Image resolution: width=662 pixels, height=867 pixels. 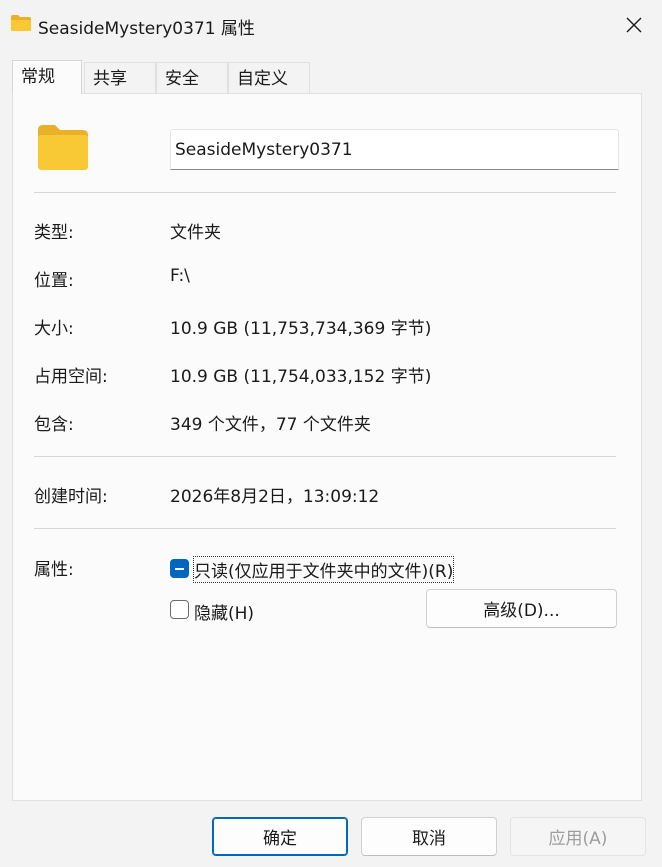 I want to click on size-on-disk-value: 10.9 GB (11,754,033,152 字节), so click(x=301, y=377).